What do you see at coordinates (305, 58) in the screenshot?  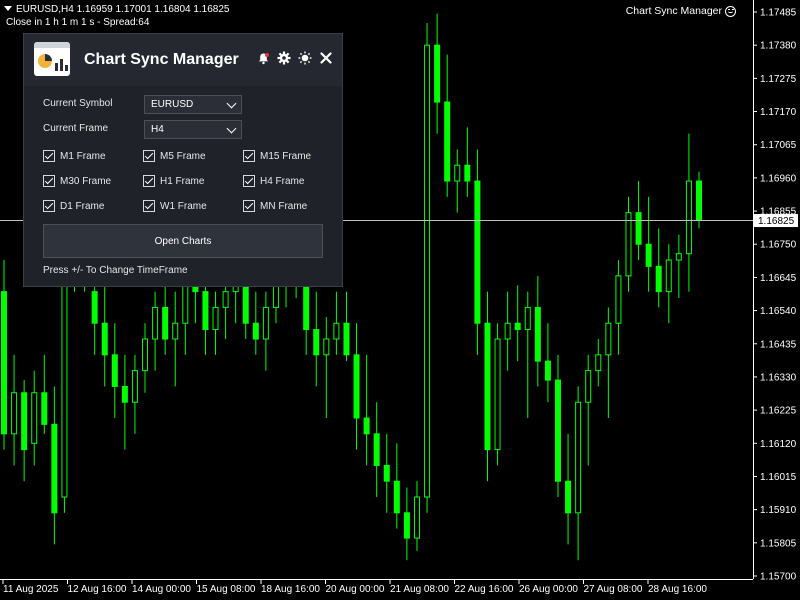 I see `sun-icon` at bounding box center [305, 58].